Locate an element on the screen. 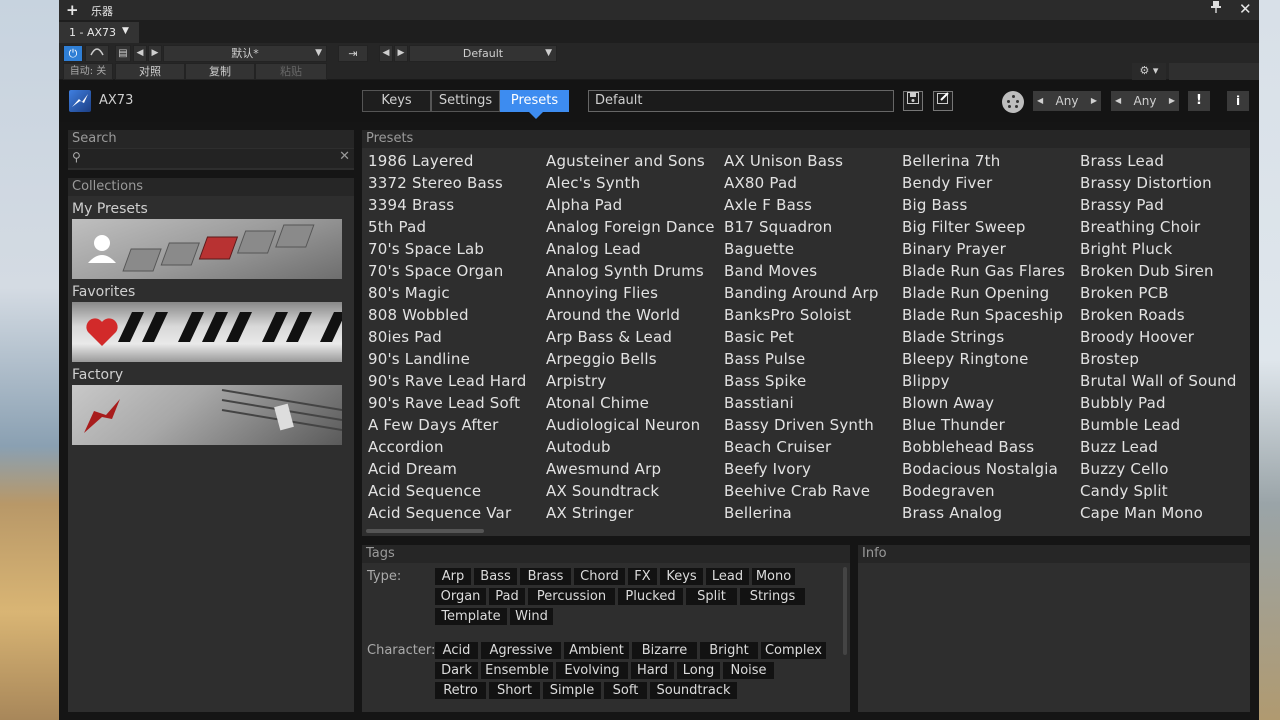 Image resolution: width=1280 pixels, height=720 pixels. preset-item: 3394 Brass is located at coordinates (451, 205).